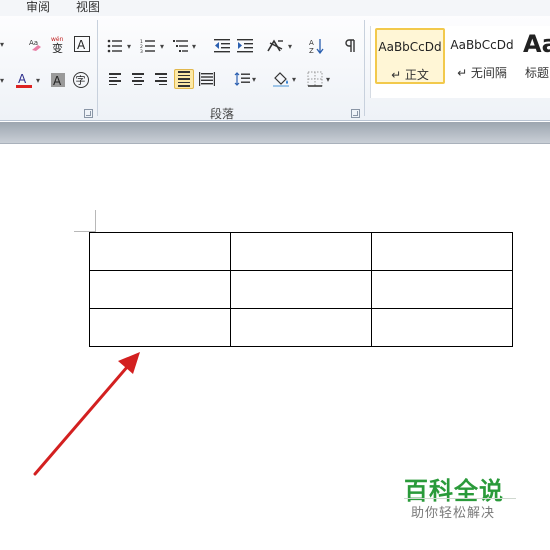 This screenshot has height=550, width=550. What do you see at coordinates (86, 414) in the screenshot?
I see `annotation-arrow-icon` at bounding box center [86, 414].